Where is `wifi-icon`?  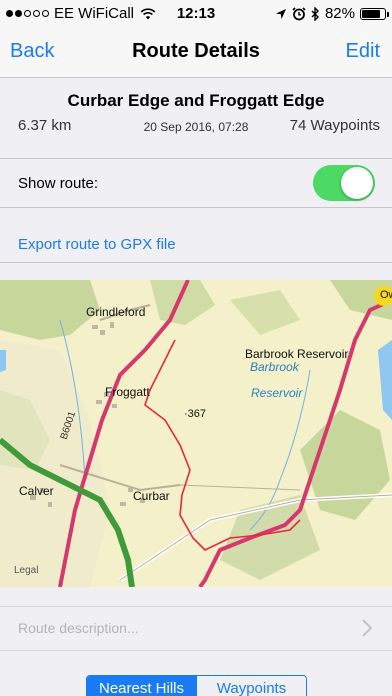
wifi-icon is located at coordinates (148, 13).